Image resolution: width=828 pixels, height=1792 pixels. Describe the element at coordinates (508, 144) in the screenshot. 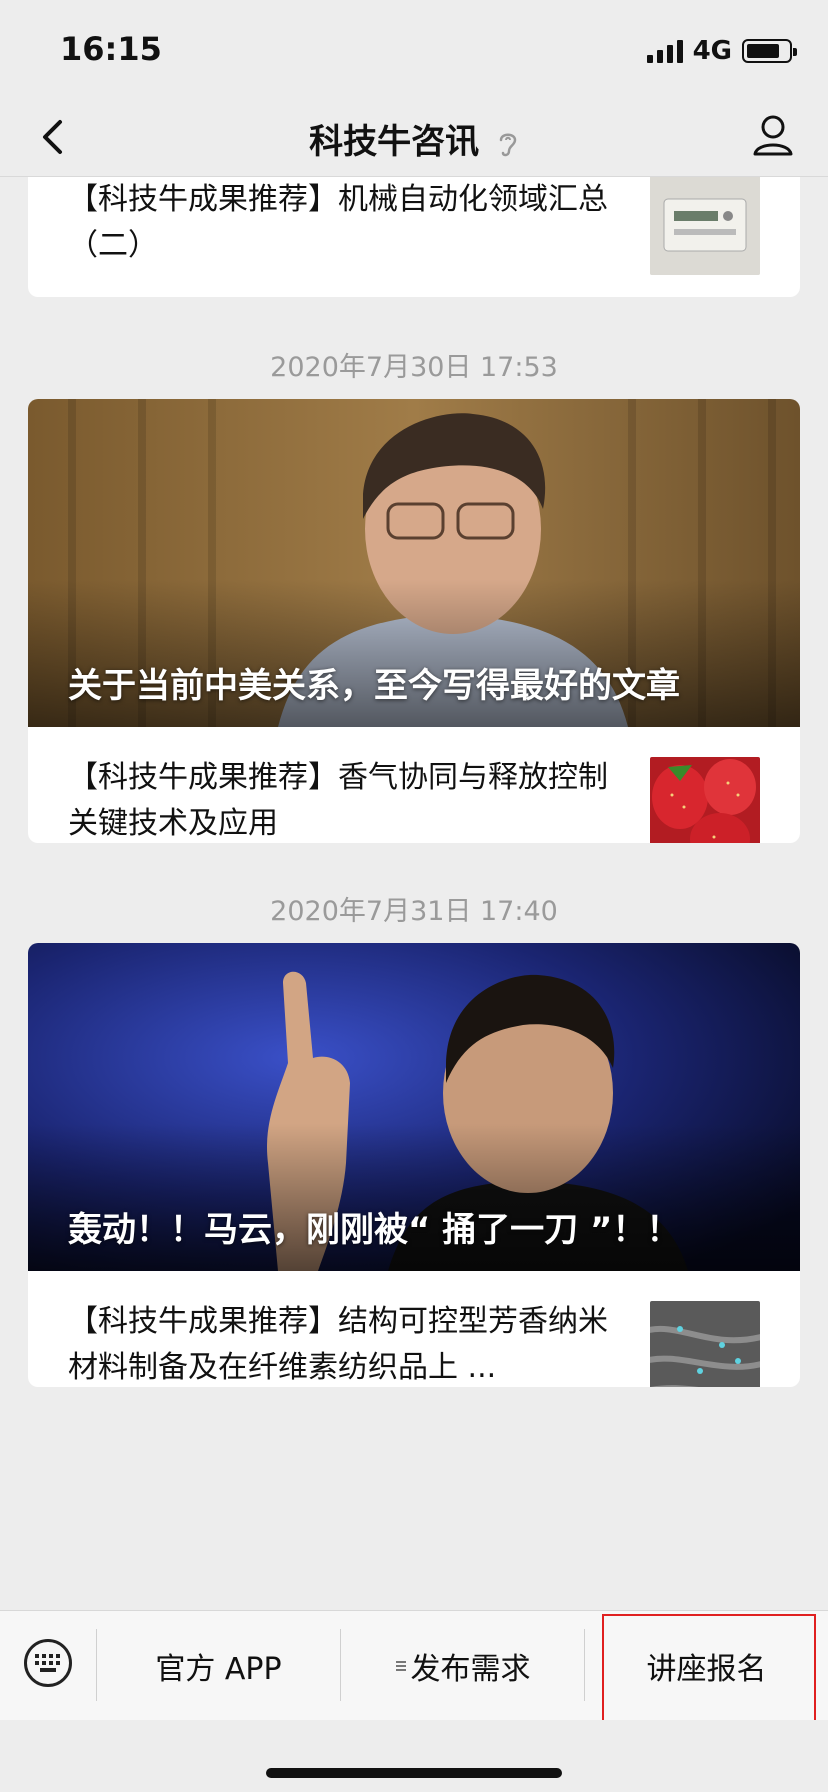

I see `ear-icon` at that location.